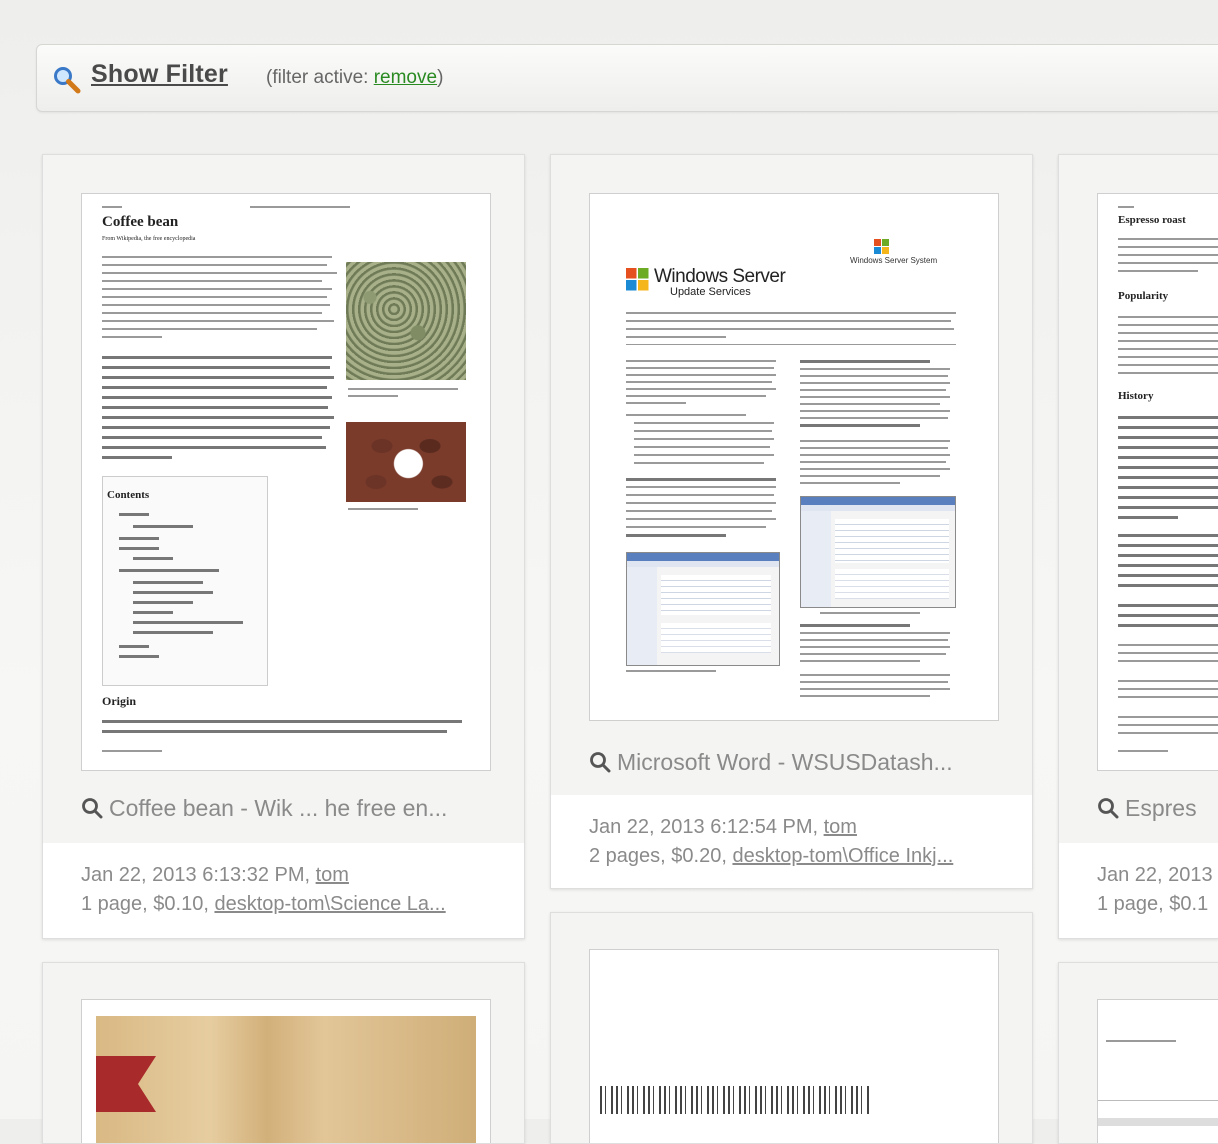 The height and width of the screenshot is (1144, 1218). I want to click on job-date: Jan 22, 2013 6:12:54 PM,, so click(706, 827).